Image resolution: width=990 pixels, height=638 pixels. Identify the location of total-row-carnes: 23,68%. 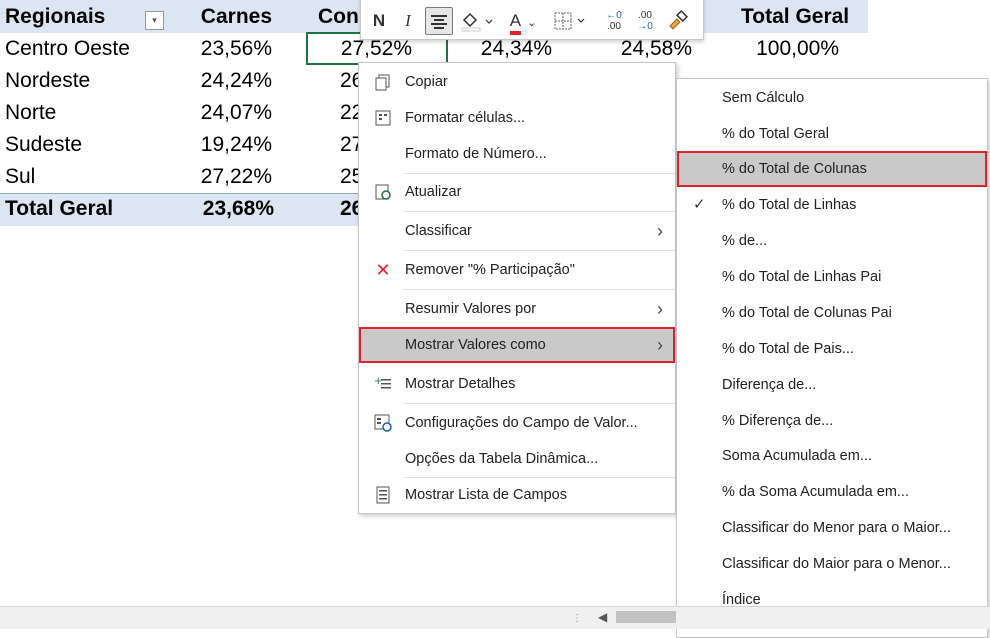
(222, 209).